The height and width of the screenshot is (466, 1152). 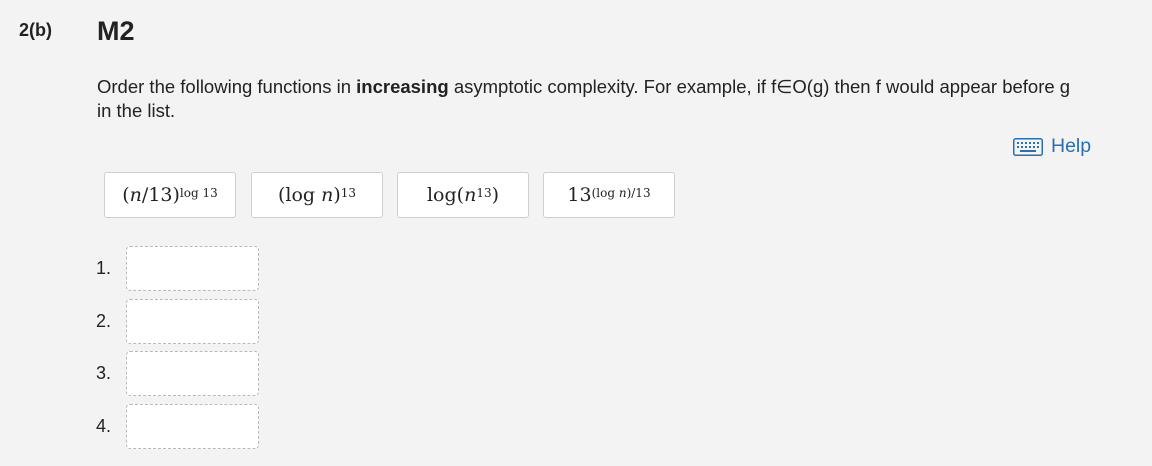 What do you see at coordinates (35, 30) in the screenshot?
I see `question-number: 2(b)` at bounding box center [35, 30].